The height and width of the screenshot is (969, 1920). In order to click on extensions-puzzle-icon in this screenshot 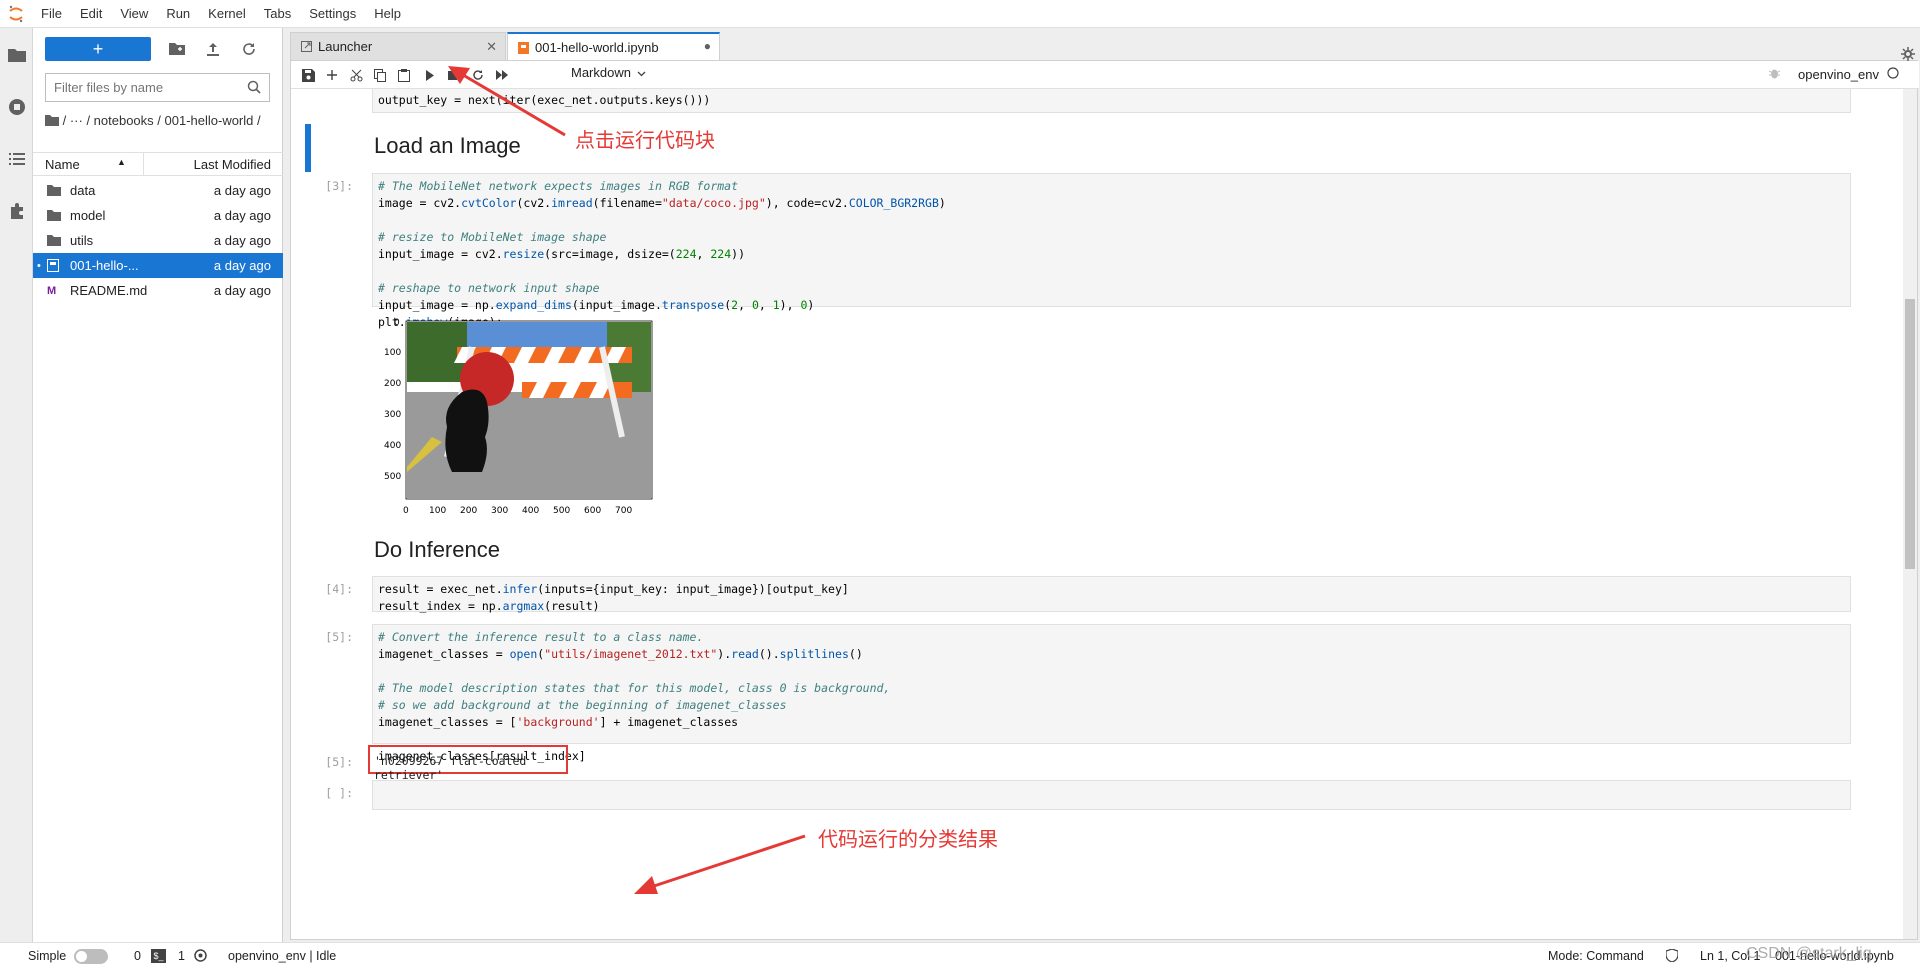, I will do `click(16, 211)`.